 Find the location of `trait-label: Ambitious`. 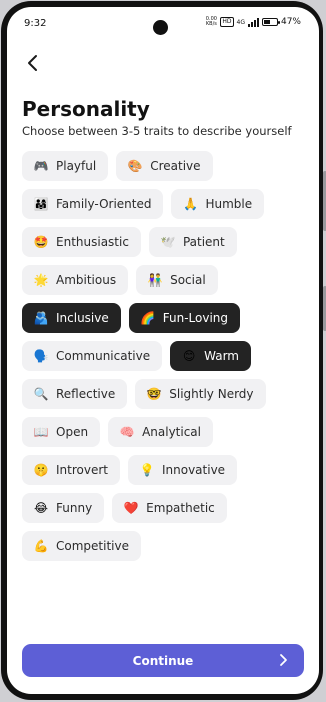

trait-label: Ambitious is located at coordinates (86, 280).